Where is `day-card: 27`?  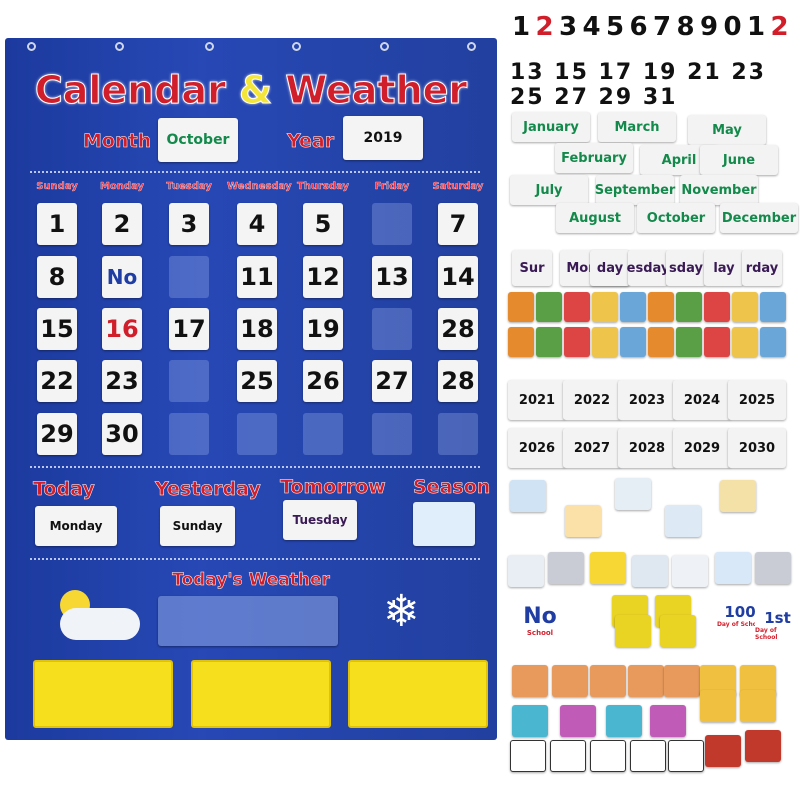 day-card: 27 is located at coordinates (392, 381).